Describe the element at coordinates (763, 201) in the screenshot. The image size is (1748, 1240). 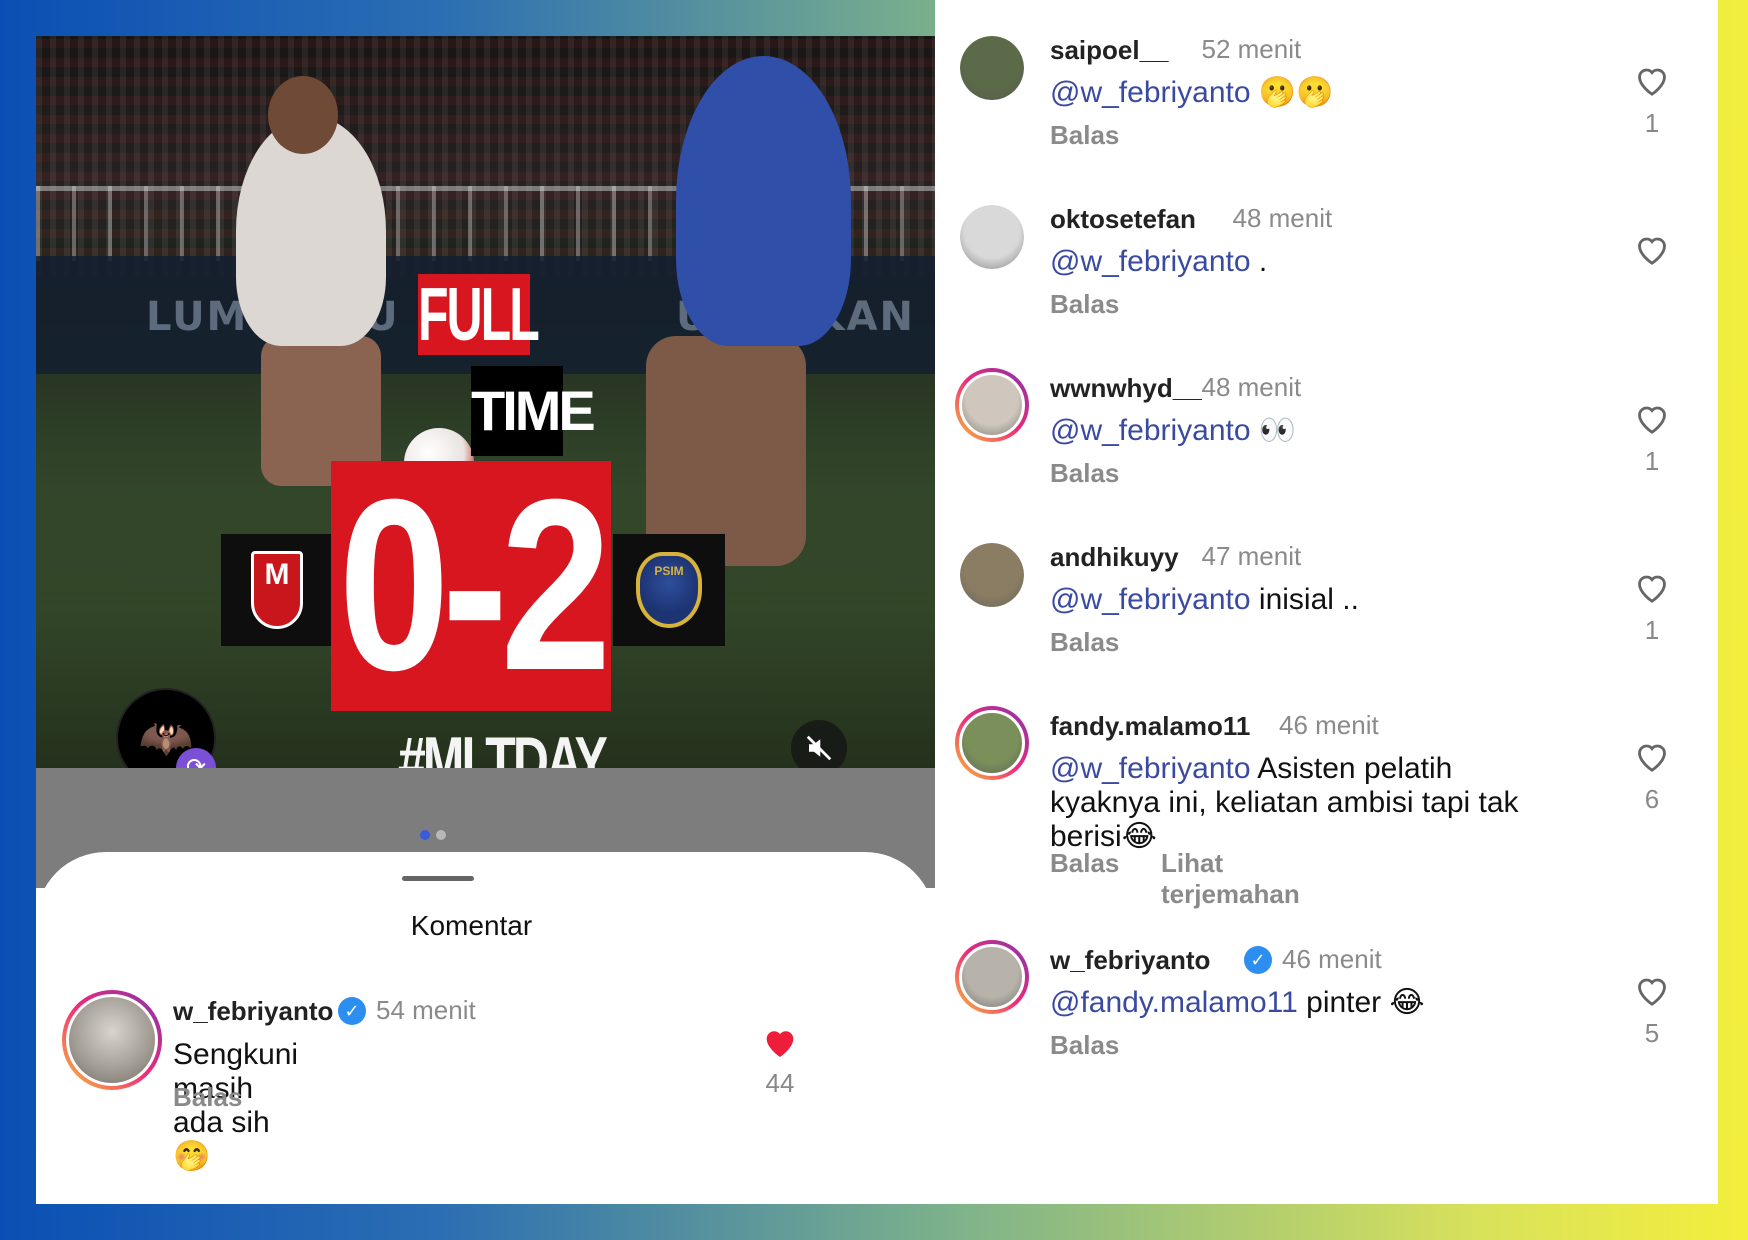
I see `player-blue` at that location.